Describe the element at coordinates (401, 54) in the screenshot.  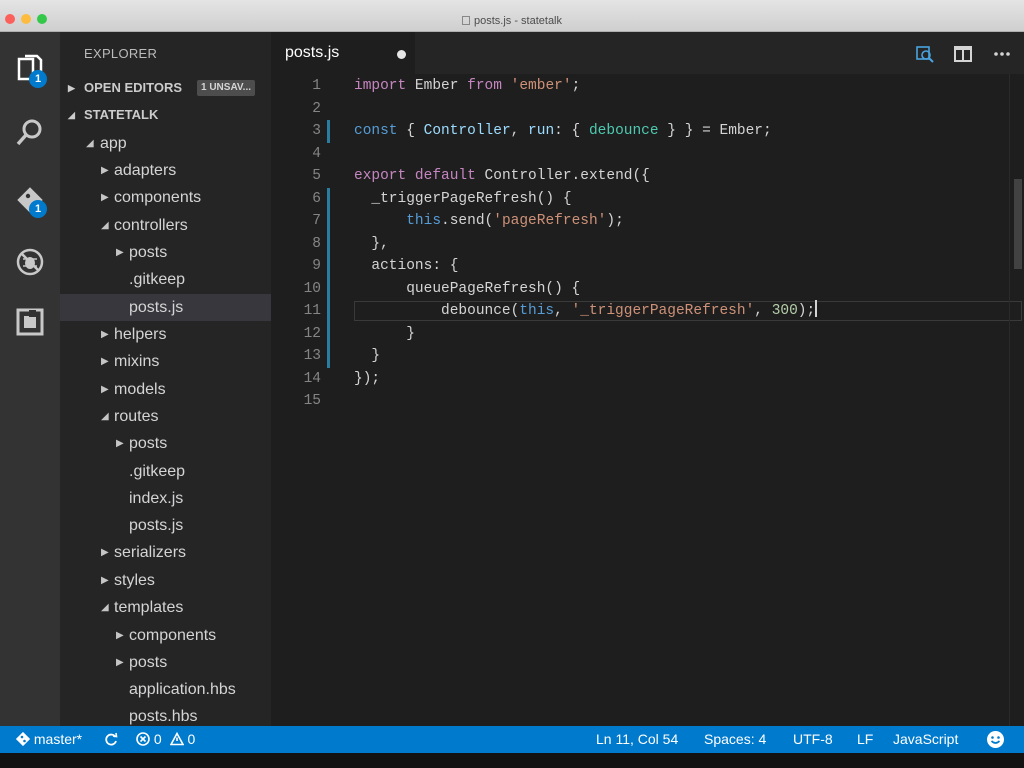
I see `unsaved-dot-icon` at that location.